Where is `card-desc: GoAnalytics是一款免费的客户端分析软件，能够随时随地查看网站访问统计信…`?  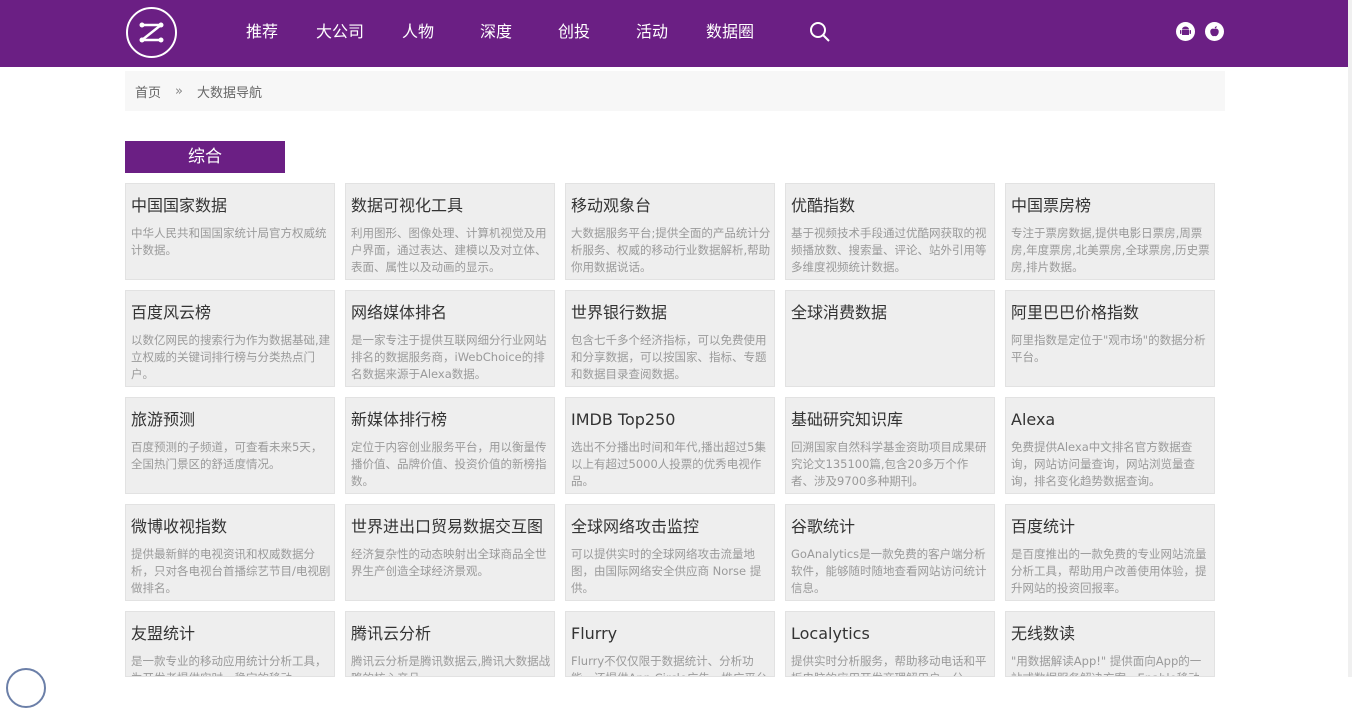
card-desc: GoAnalytics是一款免费的客户端分析软件，能够随时随地查看网站访问统计信… is located at coordinates (889, 571).